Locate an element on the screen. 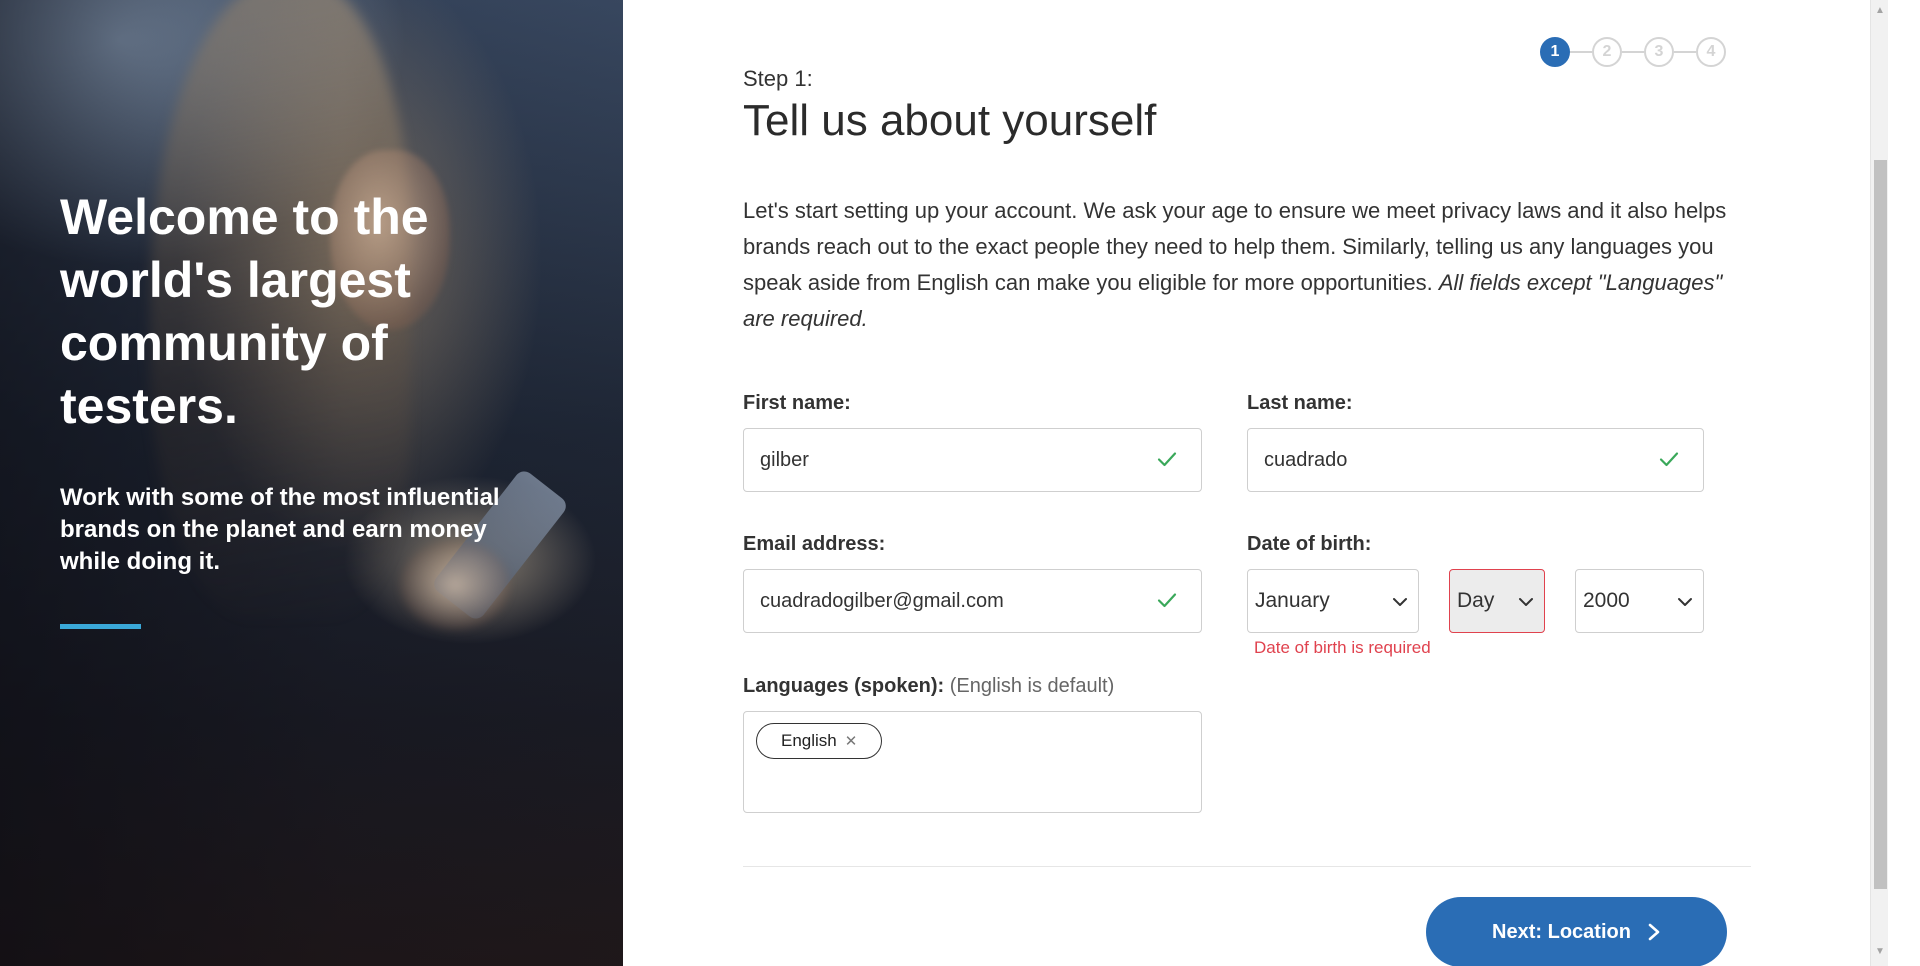 The height and width of the screenshot is (966, 1920). first-name-label: First name: is located at coordinates (797, 403).